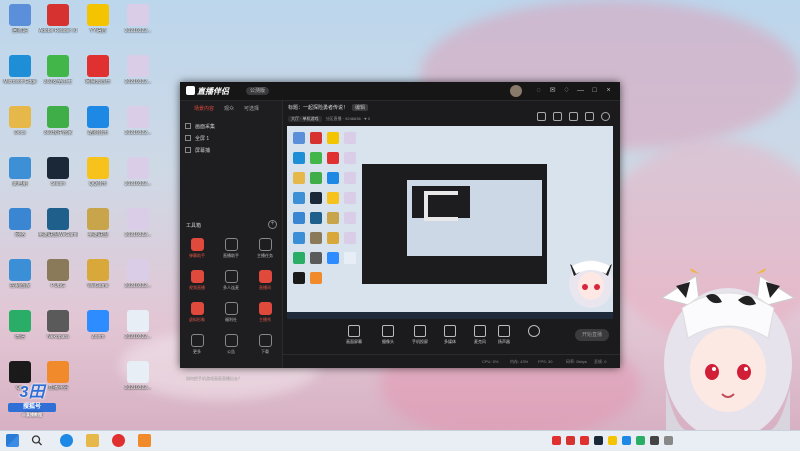 The image size is (800, 452). What do you see at coordinates (229, 108) in the screenshot?
I see `tab-audience: 观众` at bounding box center [229, 108].